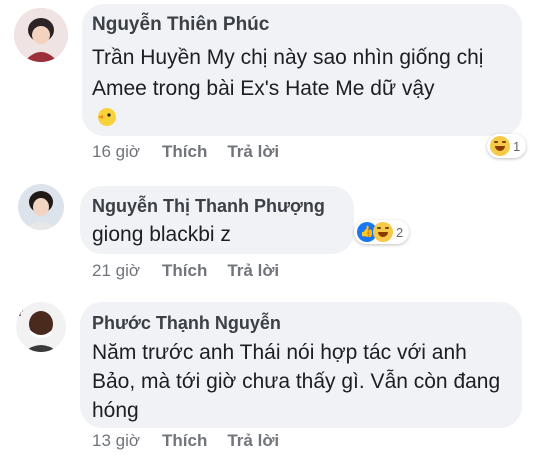 This screenshot has height=459, width=540. Describe the element at coordinates (116, 441) in the screenshot. I see `comment-timestamp: 13 giờ` at that location.